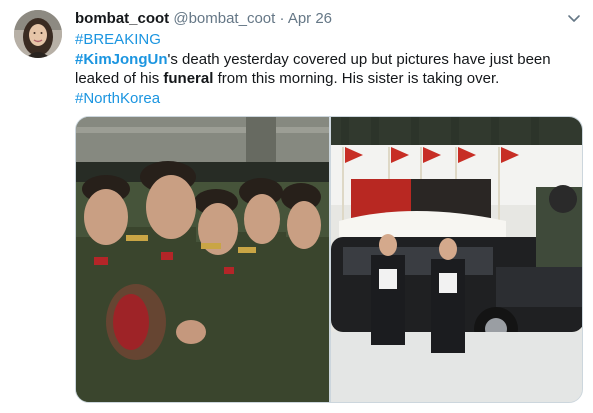 This screenshot has height=413, width=593. I want to click on hashtag-northkorea: #NorthKorea, so click(117, 98).